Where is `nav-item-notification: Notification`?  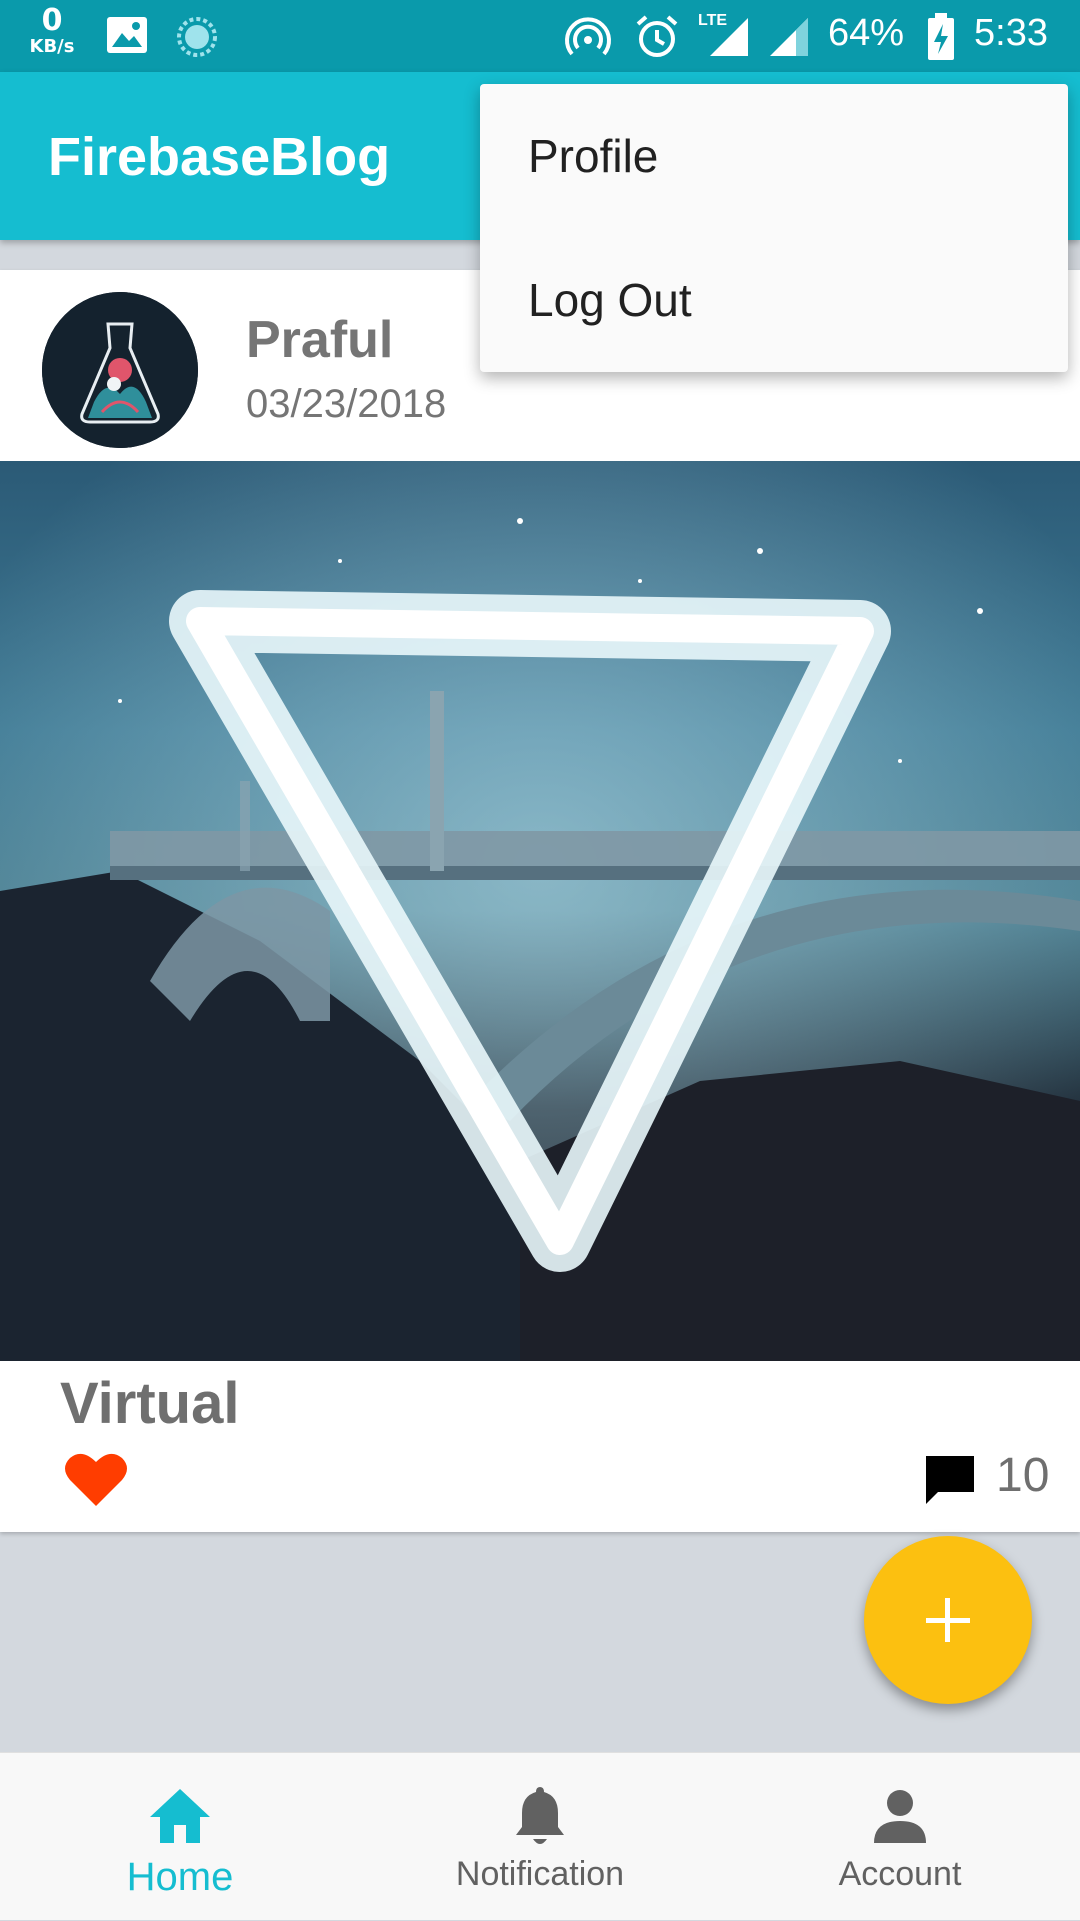
nav-item-notification: Notification is located at coordinates (540, 1837).